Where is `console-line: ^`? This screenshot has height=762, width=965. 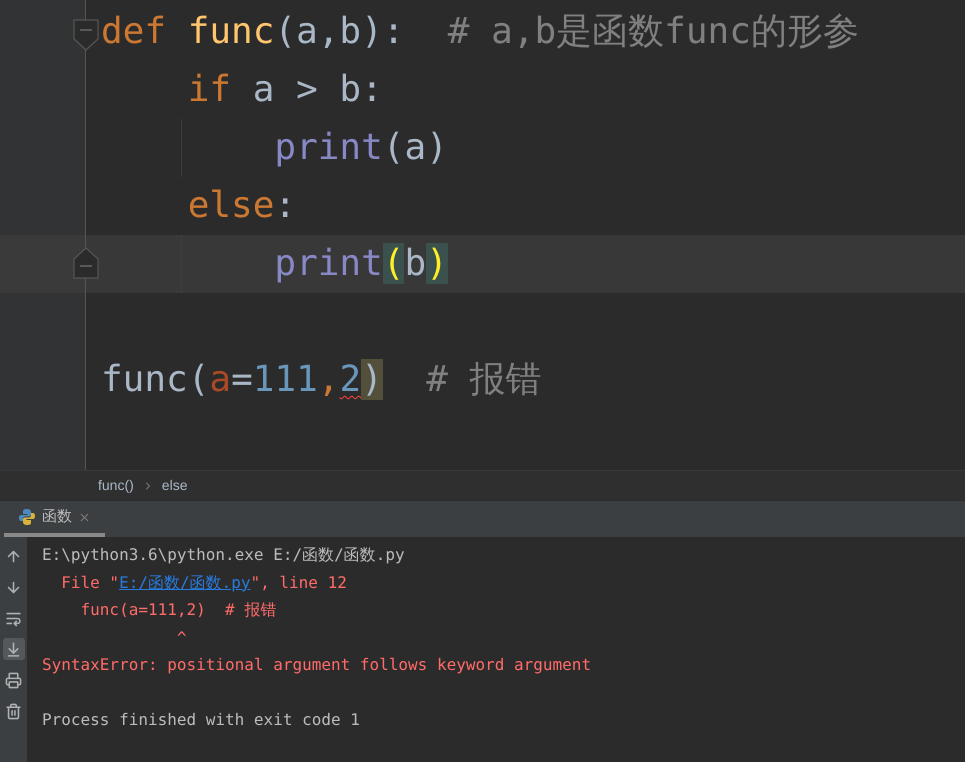 console-line: ^ is located at coordinates (182, 637).